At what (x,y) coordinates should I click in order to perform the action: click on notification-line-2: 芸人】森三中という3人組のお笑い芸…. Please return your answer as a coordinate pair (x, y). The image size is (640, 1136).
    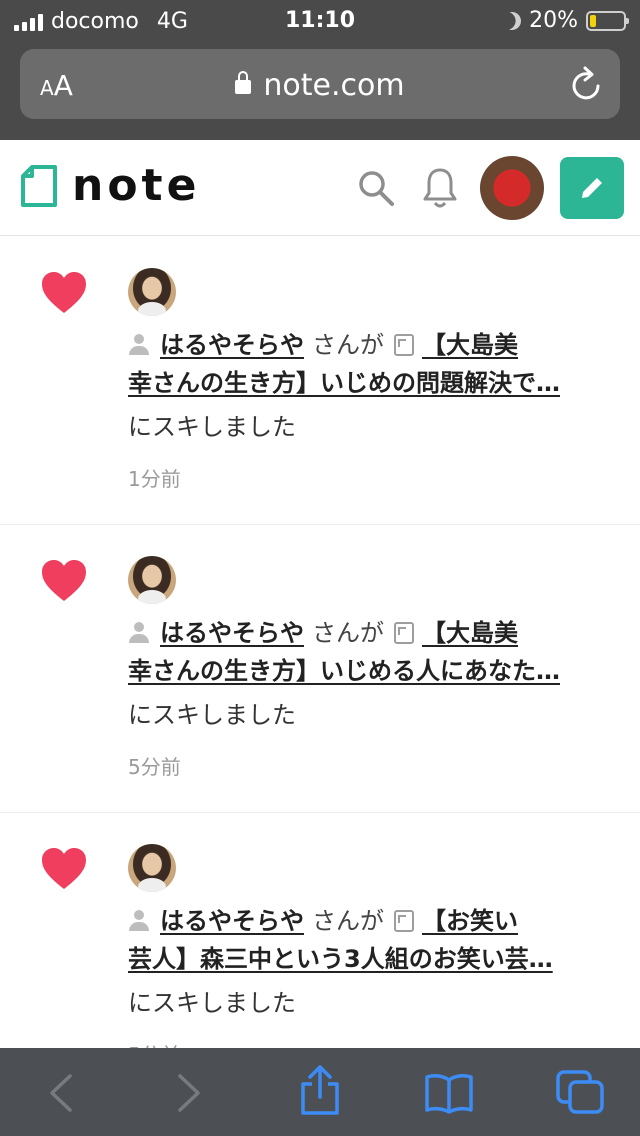
    Looking at the image, I should click on (340, 959).